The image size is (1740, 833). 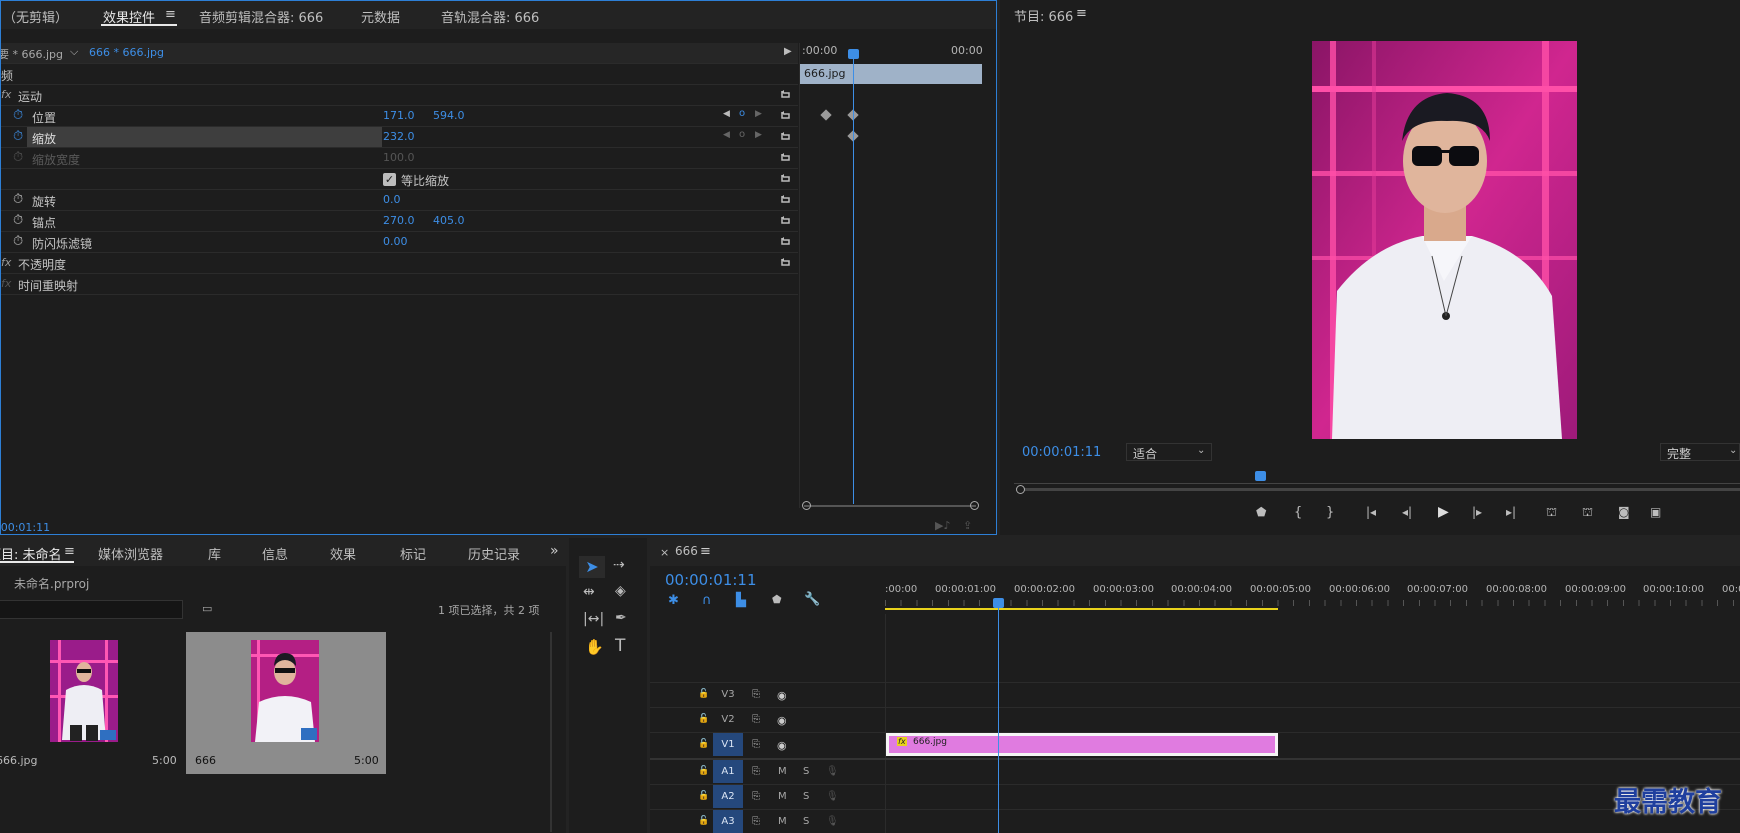 What do you see at coordinates (853, 54) in the screenshot?
I see `playhead-handle` at bounding box center [853, 54].